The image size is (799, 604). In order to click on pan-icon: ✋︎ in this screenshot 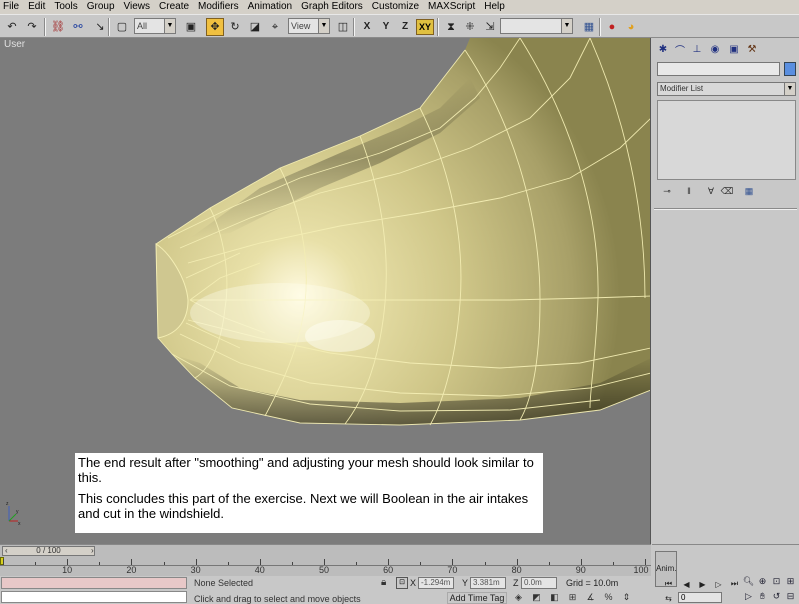, I will do `click(762, 596)`.